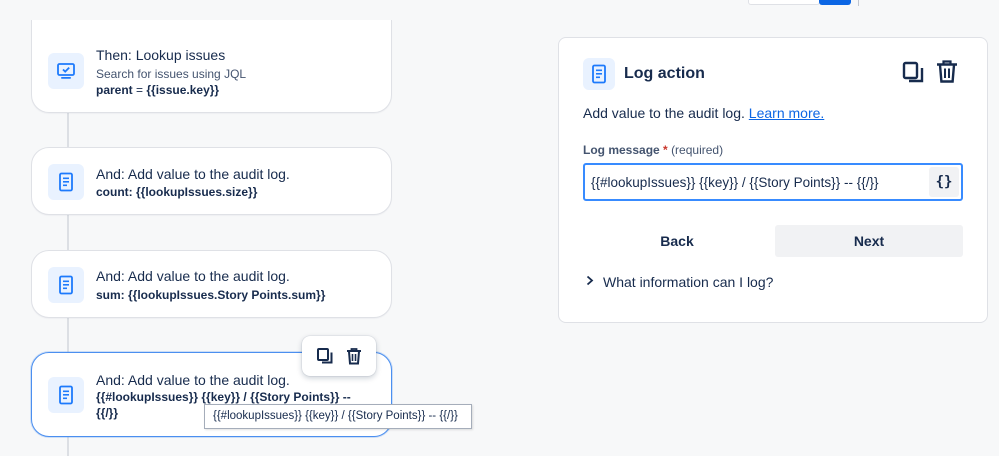 This screenshot has height=456, width=999. What do you see at coordinates (107, 413) in the screenshot?
I see `card-detail-line2: {{/}}` at bounding box center [107, 413].